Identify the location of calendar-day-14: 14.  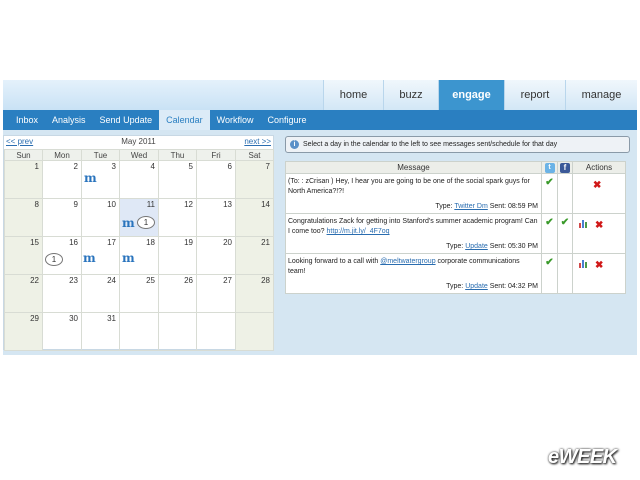
(254, 217).